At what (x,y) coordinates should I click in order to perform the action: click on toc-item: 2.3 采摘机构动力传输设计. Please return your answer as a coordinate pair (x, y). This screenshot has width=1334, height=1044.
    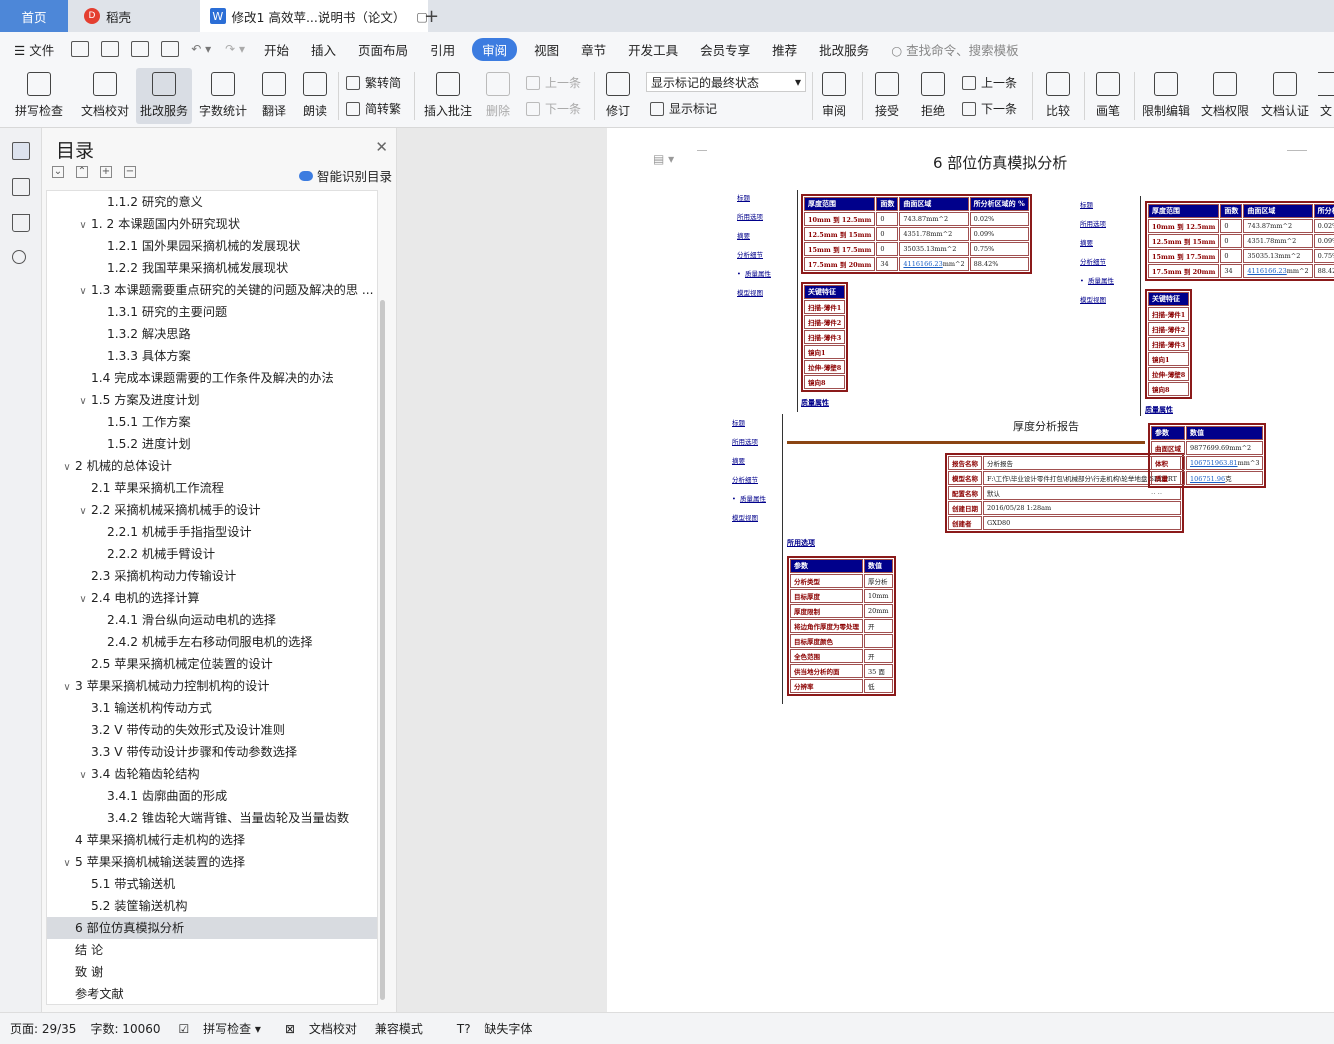
    Looking at the image, I should click on (212, 576).